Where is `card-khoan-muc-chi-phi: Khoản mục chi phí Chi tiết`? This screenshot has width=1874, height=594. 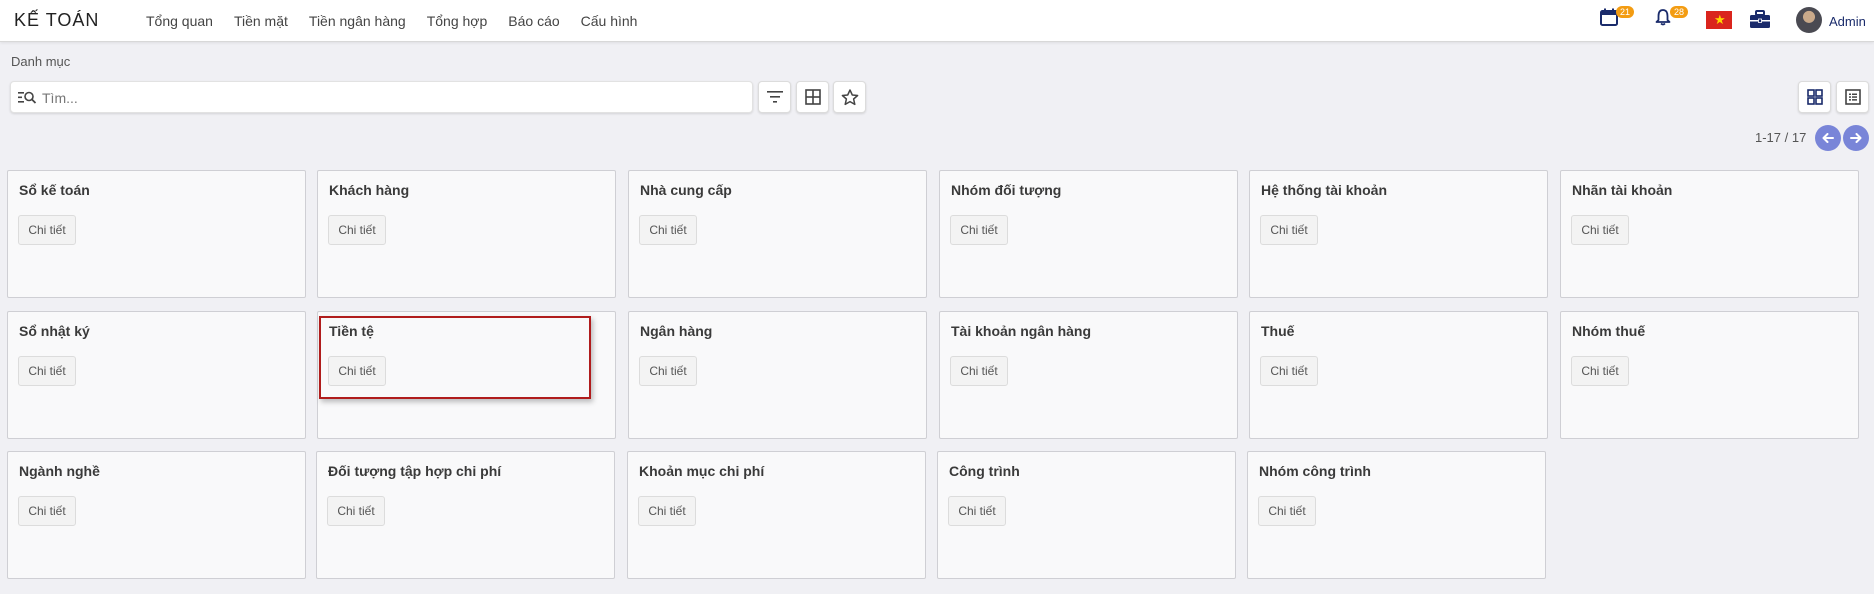
card-khoan-muc-chi-phi: Khoản mục chi phí Chi tiết is located at coordinates (776, 515).